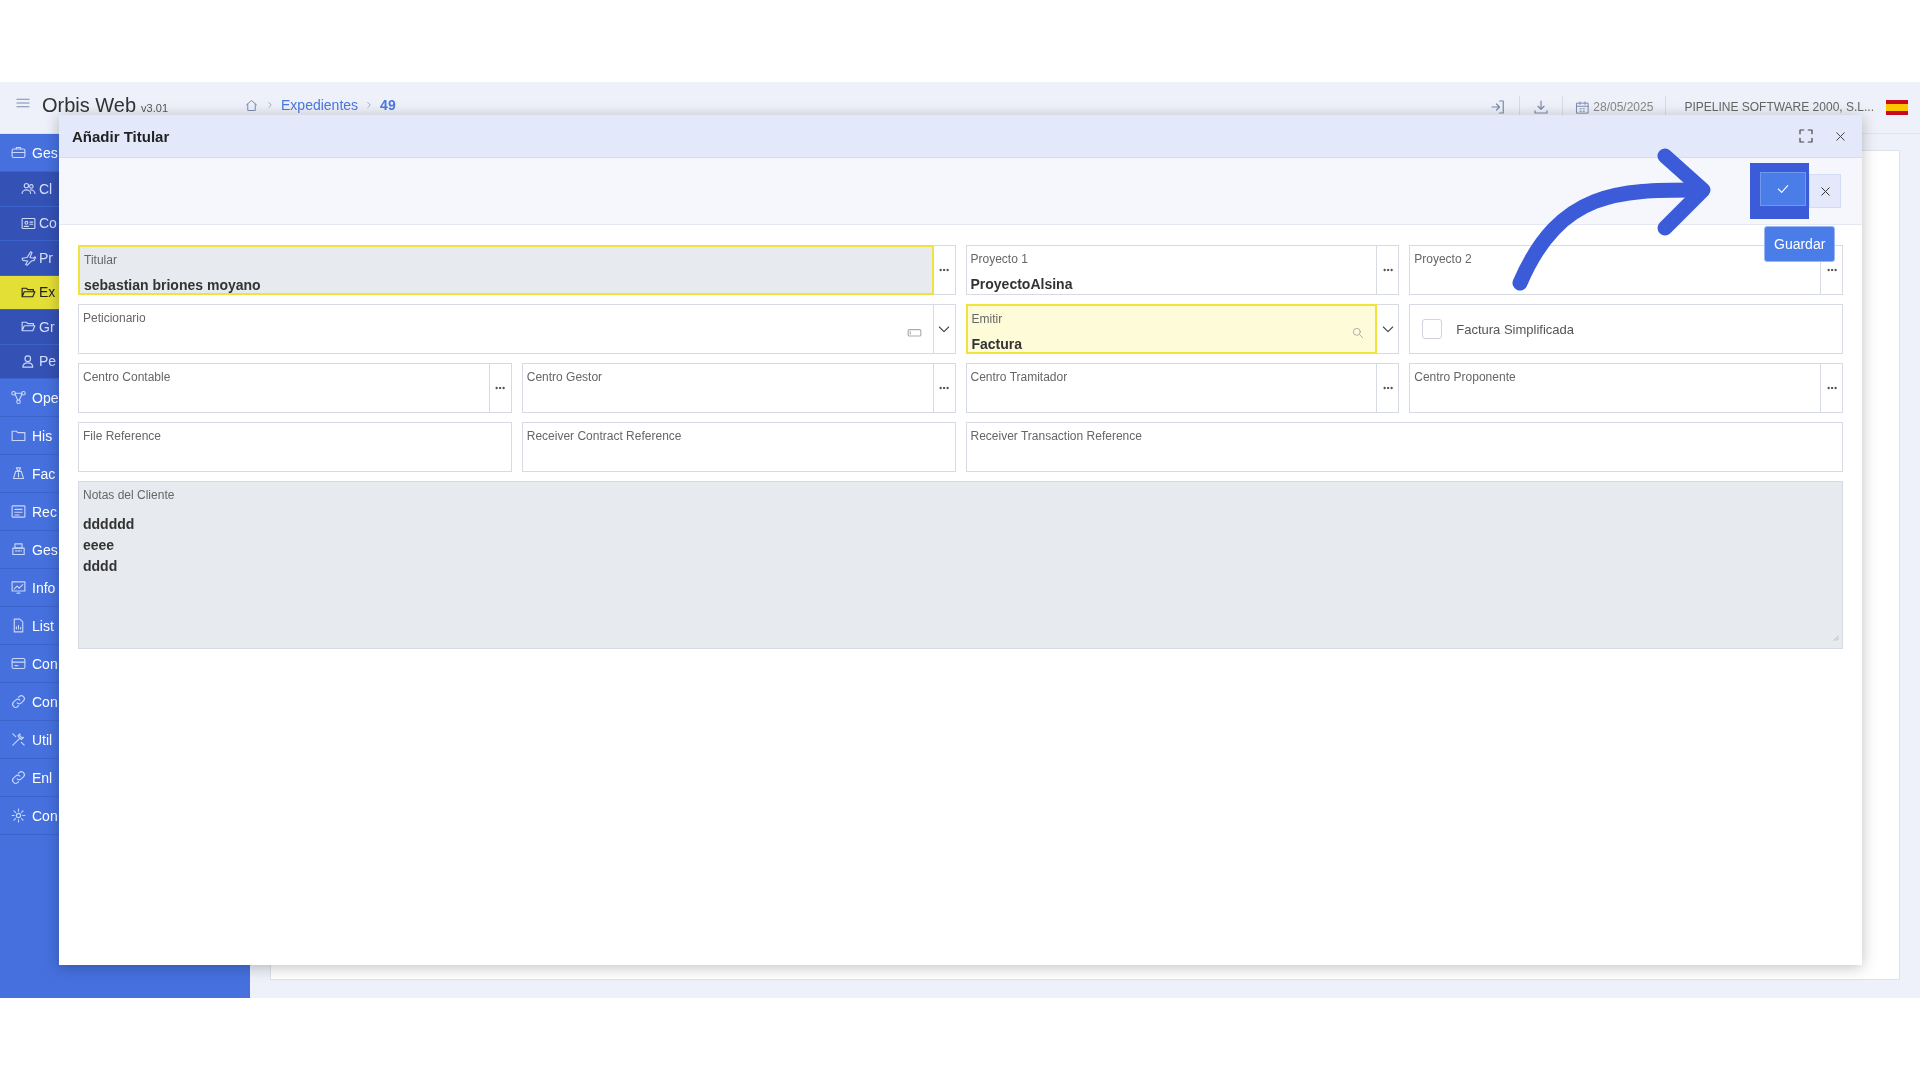 This screenshot has width=1920, height=1080. What do you see at coordinates (173, 285) in the screenshot?
I see `field-value: sebastian briones moyano` at bounding box center [173, 285].